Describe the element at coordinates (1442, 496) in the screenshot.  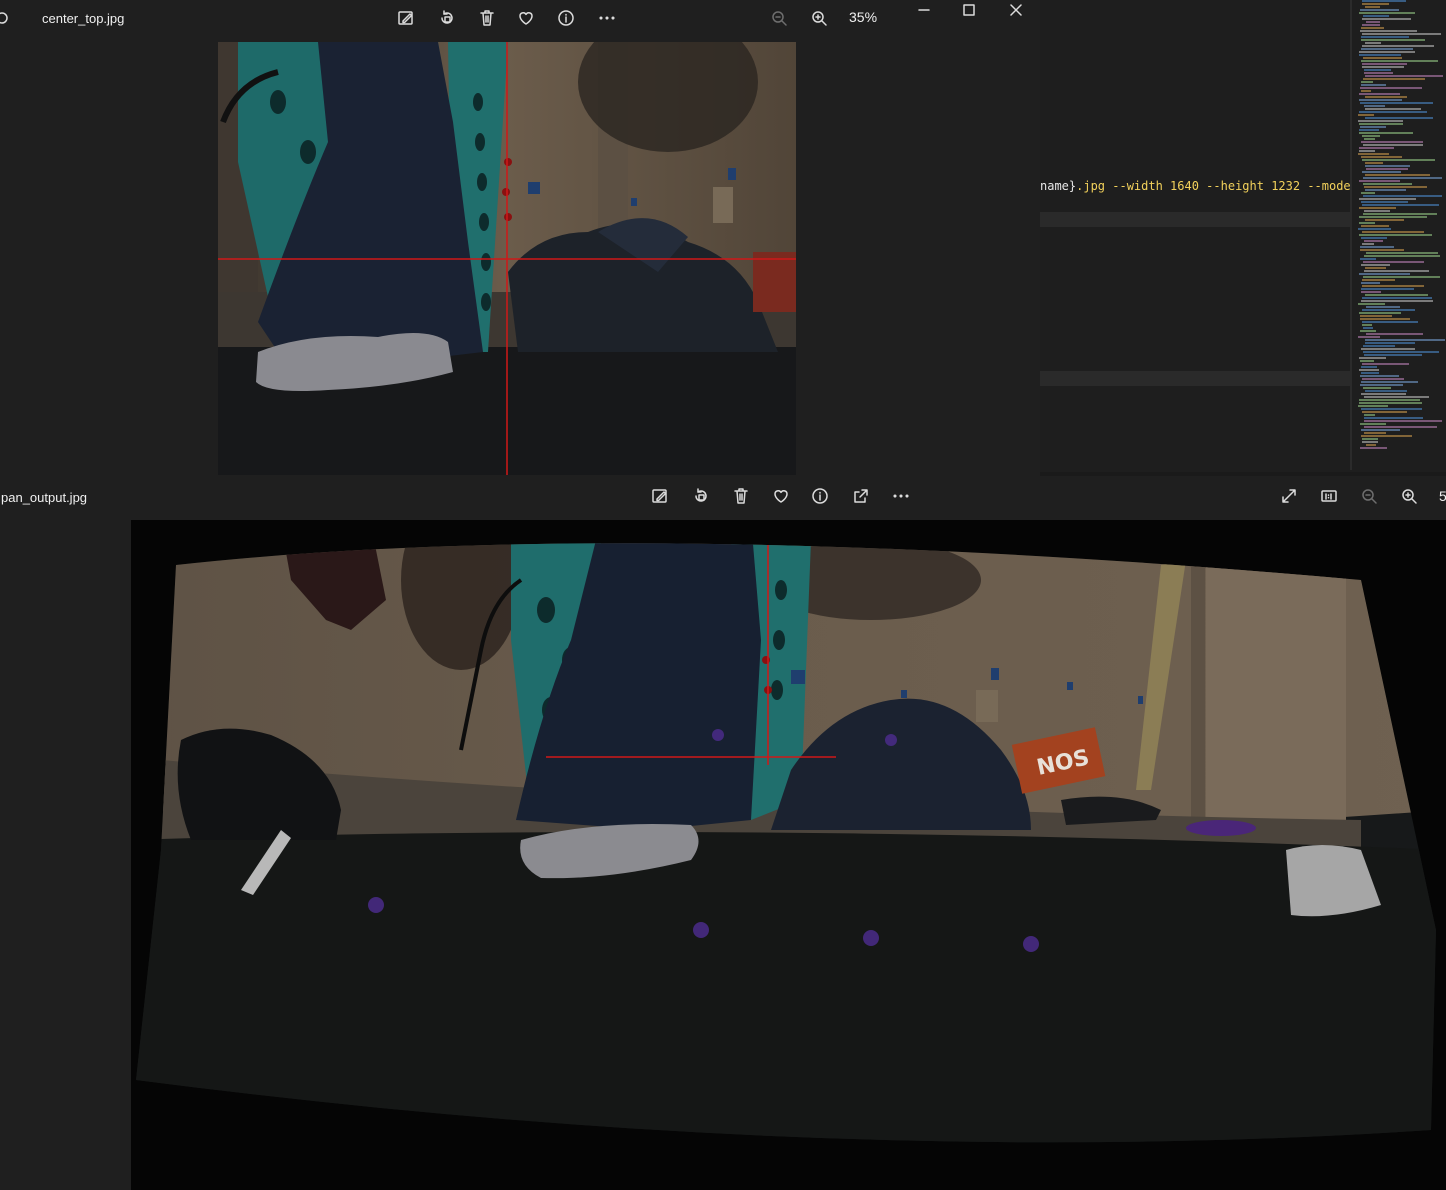
I see `zoom-level: 5` at that location.